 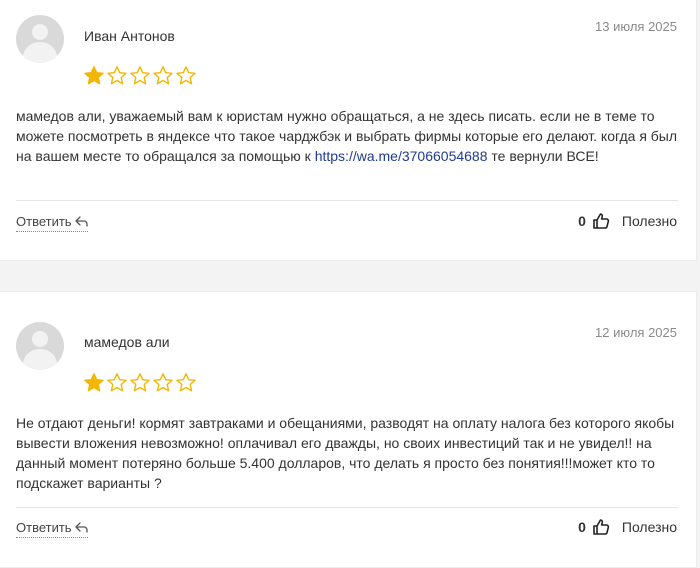 What do you see at coordinates (127, 342) in the screenshot?
I see `review-author: мамедов али` at bounding box center [127, 342].